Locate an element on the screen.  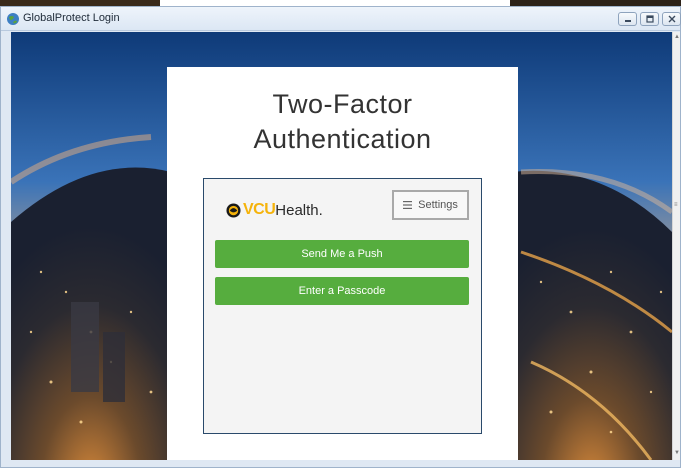
maximize-icon is located at coordinates (650, 19).